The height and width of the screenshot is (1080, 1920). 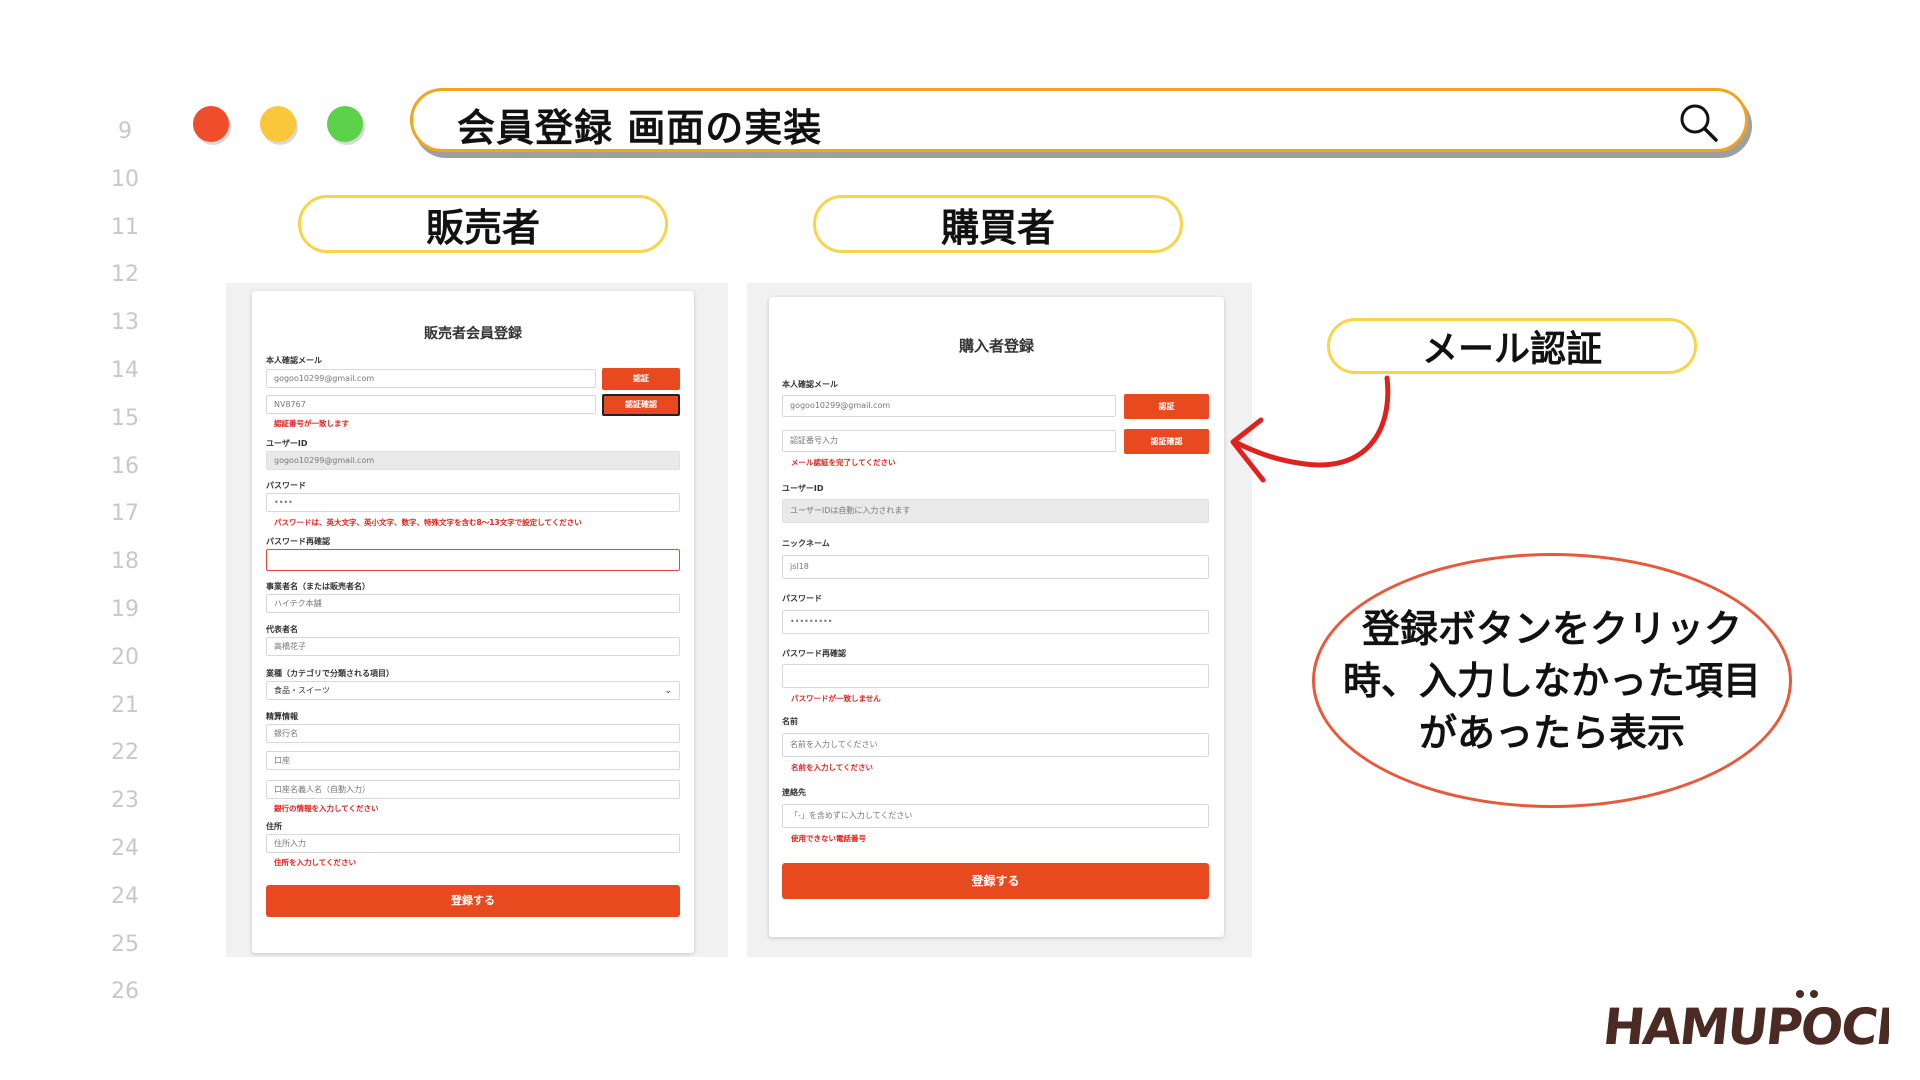 What do you see at coordinates (995, 881) in the screenshot?
I see `buyer-submit-button: 登録する` at bounding box center [995, 881].